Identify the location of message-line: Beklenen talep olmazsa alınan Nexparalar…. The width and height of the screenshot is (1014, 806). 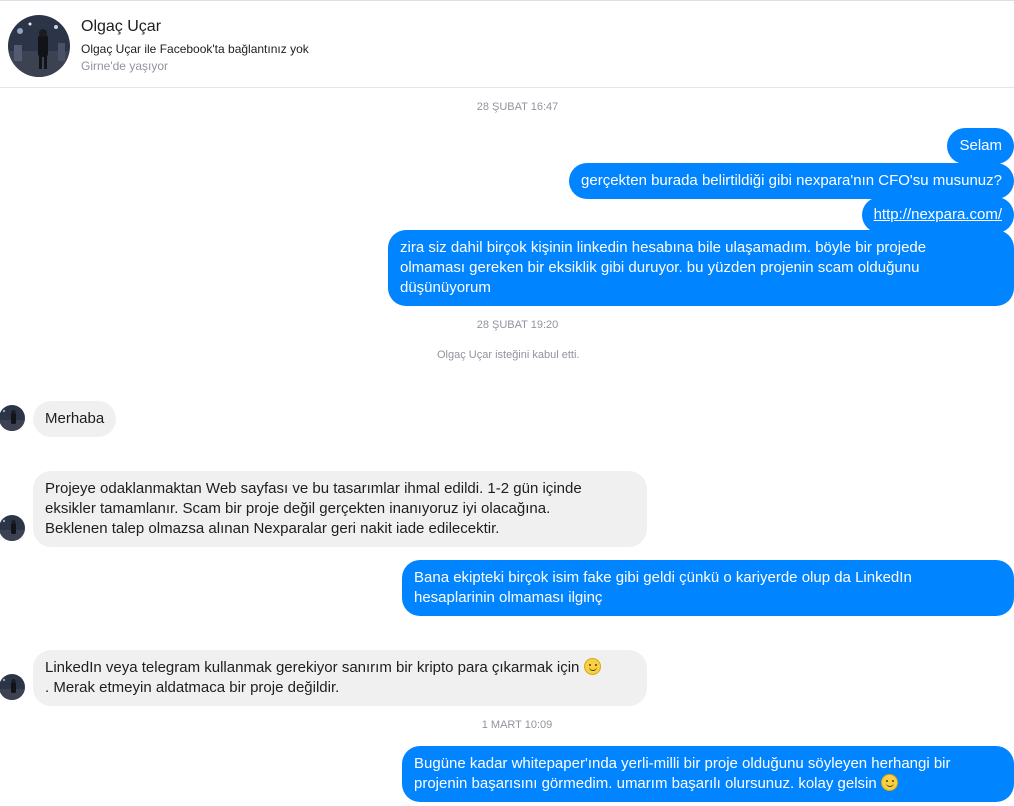
(272, 528).